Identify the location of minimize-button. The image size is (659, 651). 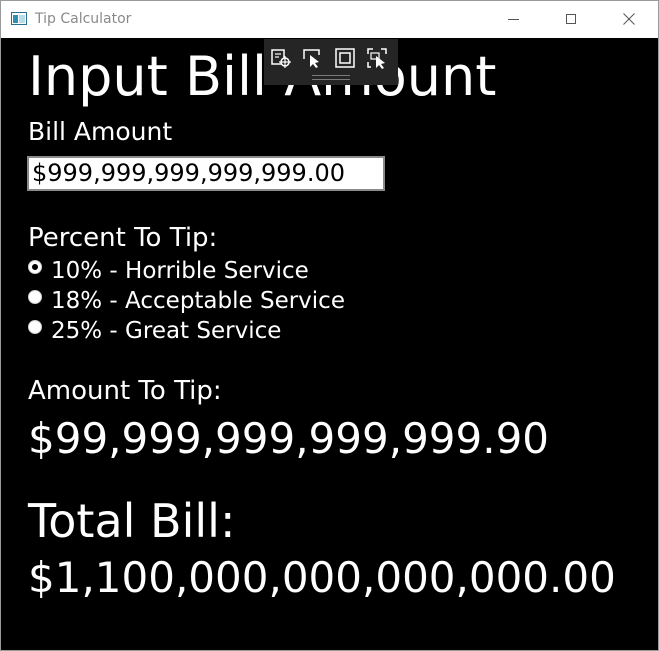
(513, 19).